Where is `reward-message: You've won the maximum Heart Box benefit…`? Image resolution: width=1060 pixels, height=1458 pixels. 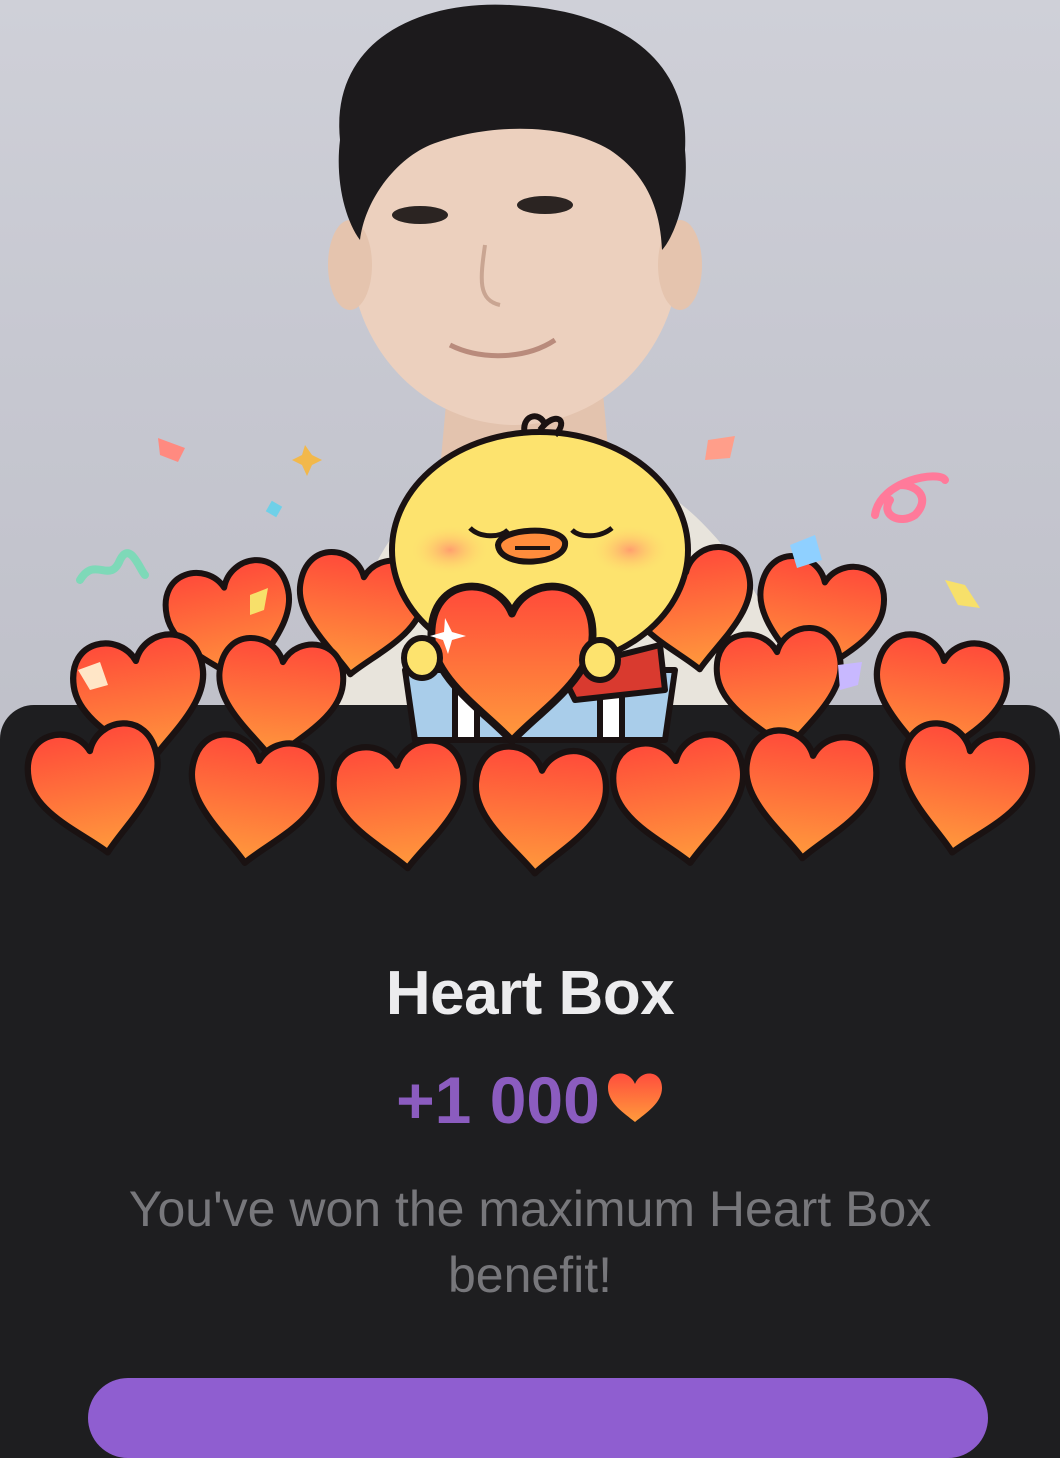 reward-message: You've won the maximum Heart Box benefit… is located at coordinates (530, 1242).